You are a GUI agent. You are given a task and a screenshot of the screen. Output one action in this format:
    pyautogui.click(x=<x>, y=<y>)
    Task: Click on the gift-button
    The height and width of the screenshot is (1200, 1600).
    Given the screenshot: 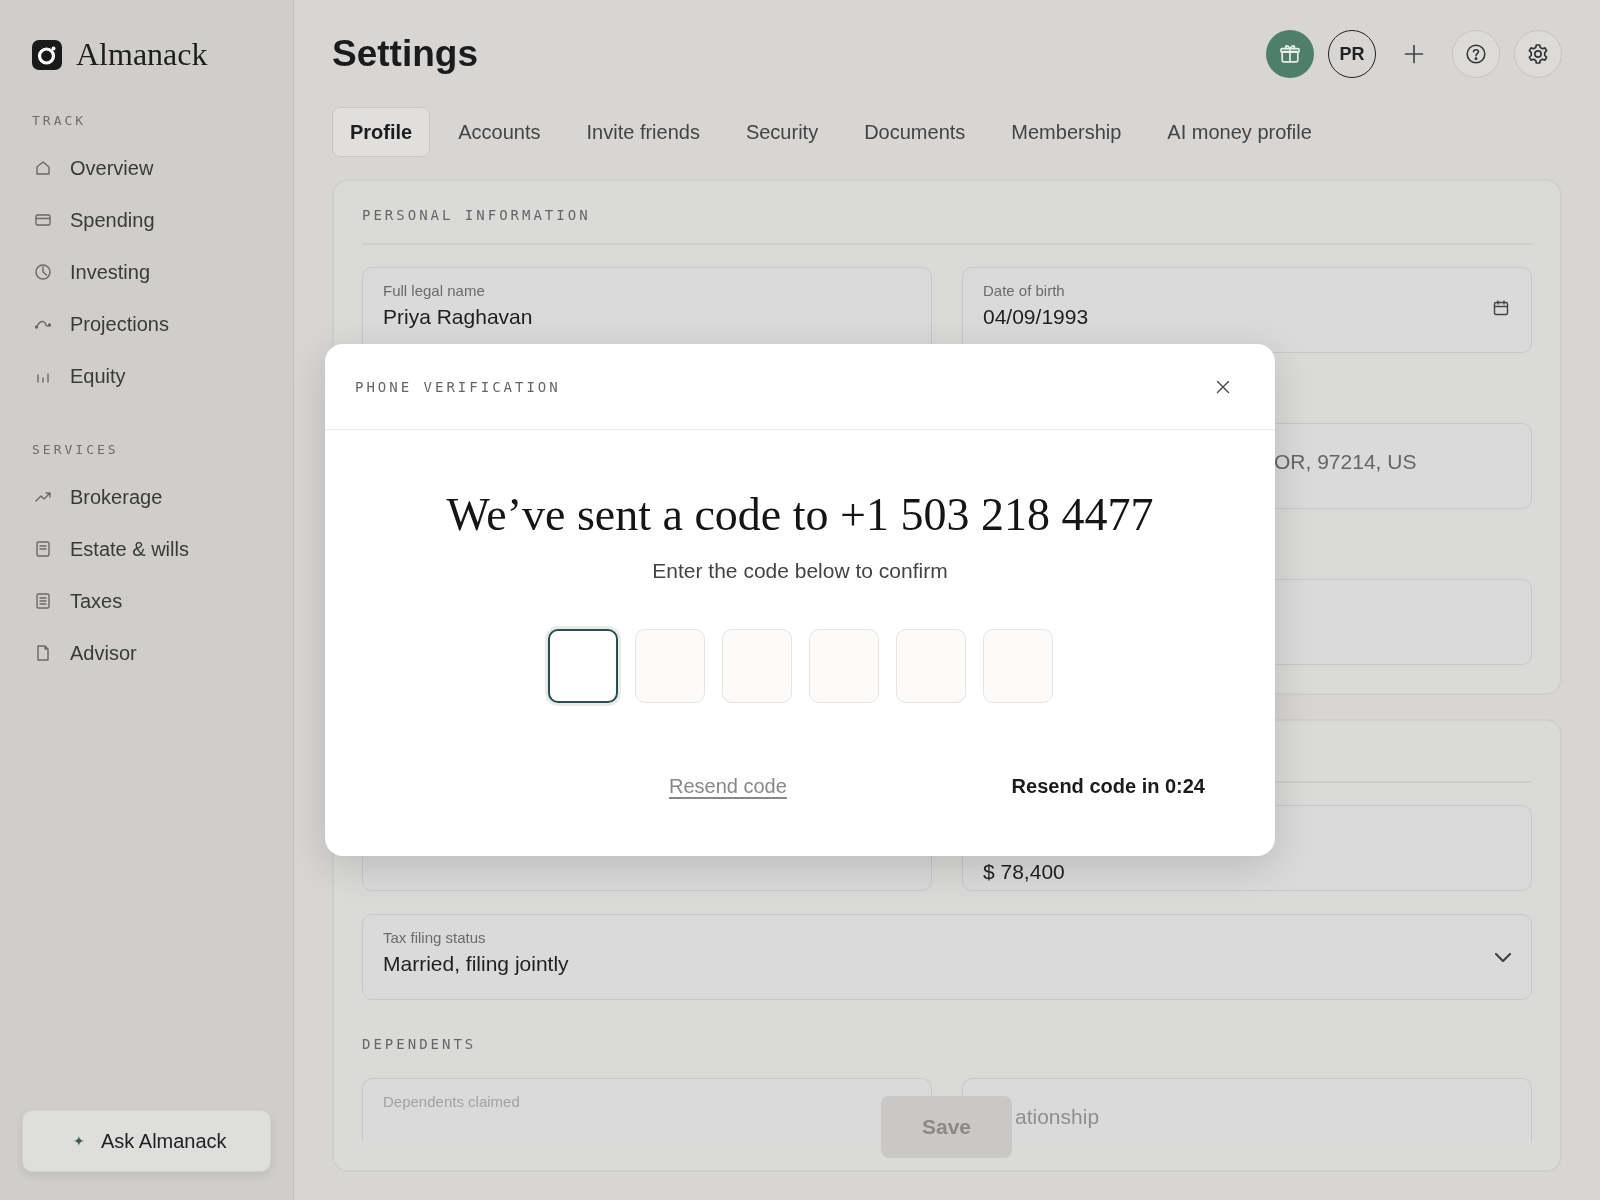 What is the action you would take?
    pyautogui.click(x=1290, y=54)
    